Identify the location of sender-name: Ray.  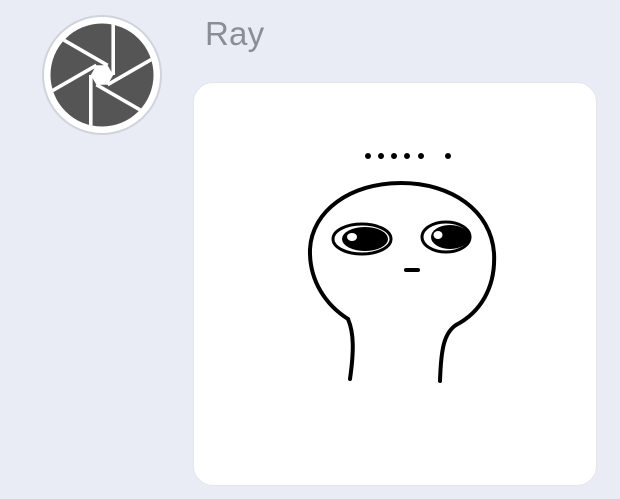
(235, 33).